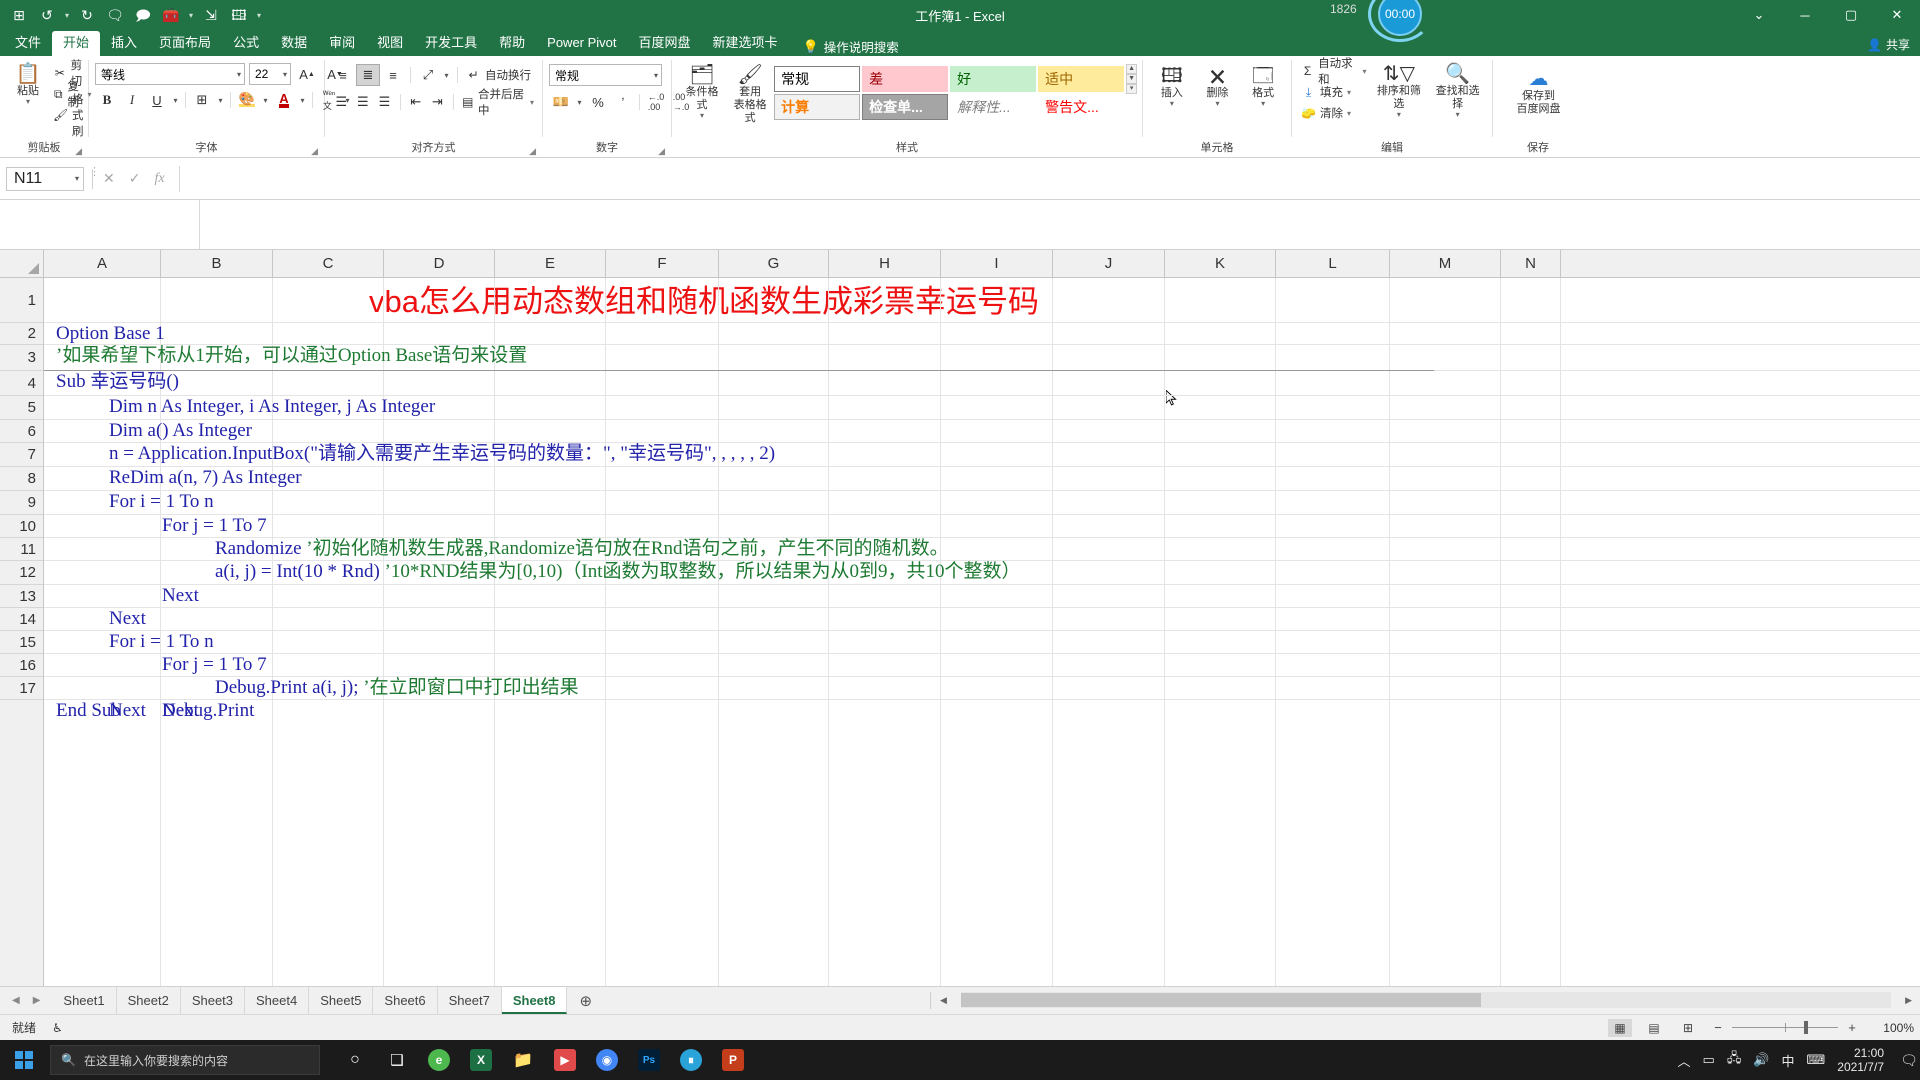 Image resolution: width=1920 pixels, height=1080 pixels. I want to click on row-header-8: 8, so click(21, 479).